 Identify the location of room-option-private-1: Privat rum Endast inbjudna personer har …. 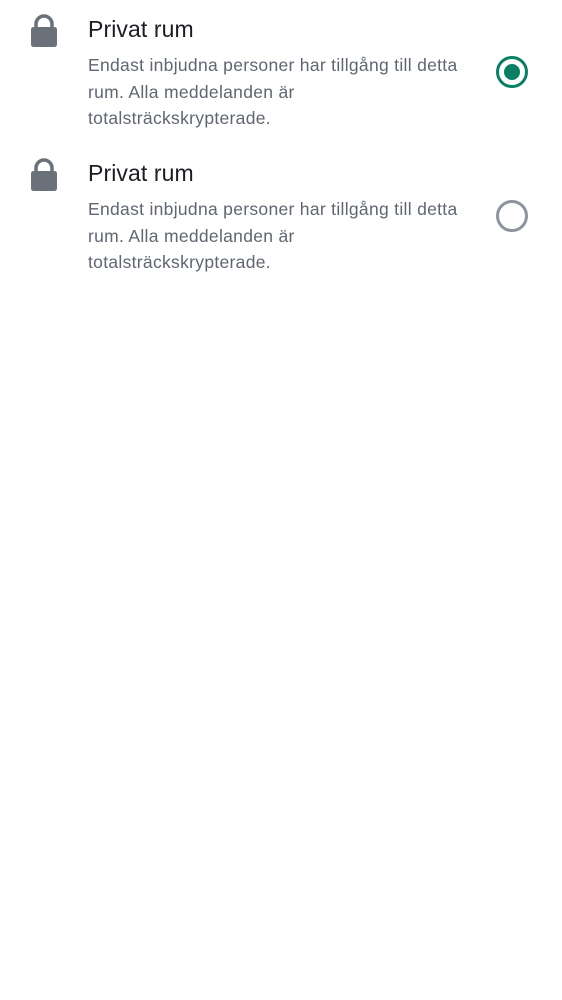
(281, 72).